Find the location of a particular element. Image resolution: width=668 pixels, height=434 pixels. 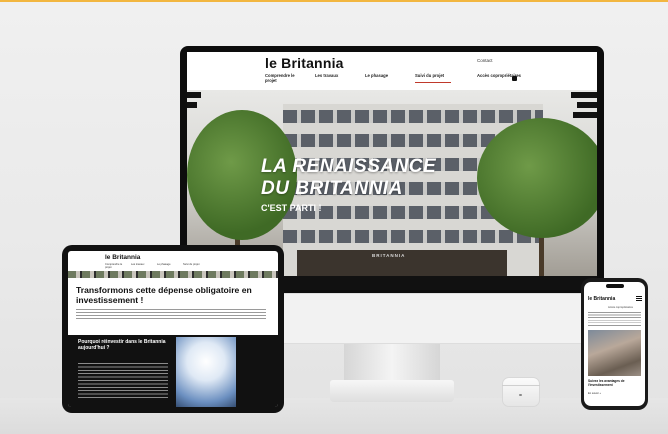

phone-intro-text is located at coordinates (614, 319).